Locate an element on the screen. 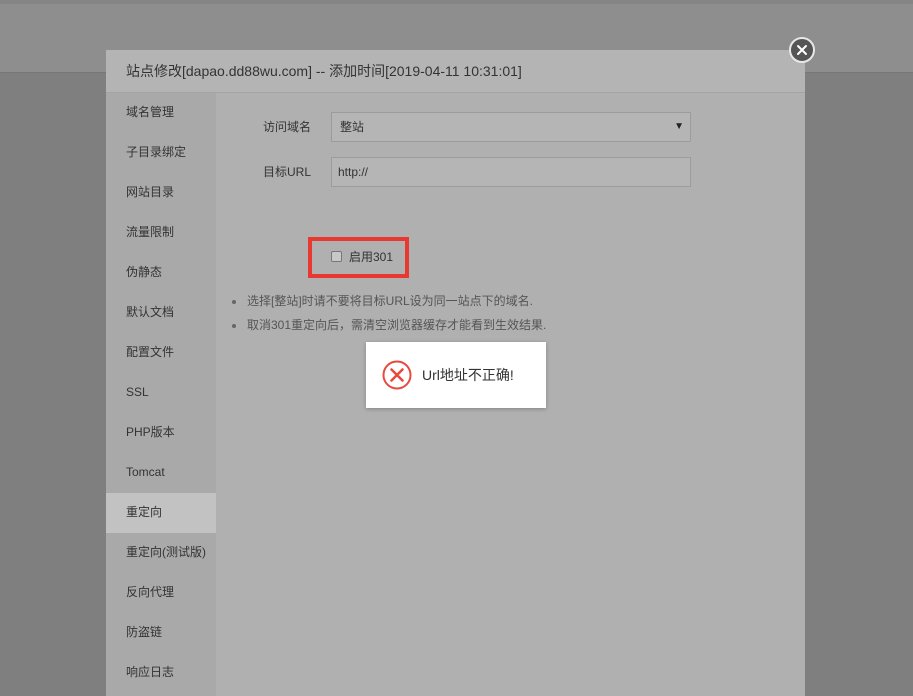  sidebar-item-default-document: 默认文档 is located at coordinates (161, 313).